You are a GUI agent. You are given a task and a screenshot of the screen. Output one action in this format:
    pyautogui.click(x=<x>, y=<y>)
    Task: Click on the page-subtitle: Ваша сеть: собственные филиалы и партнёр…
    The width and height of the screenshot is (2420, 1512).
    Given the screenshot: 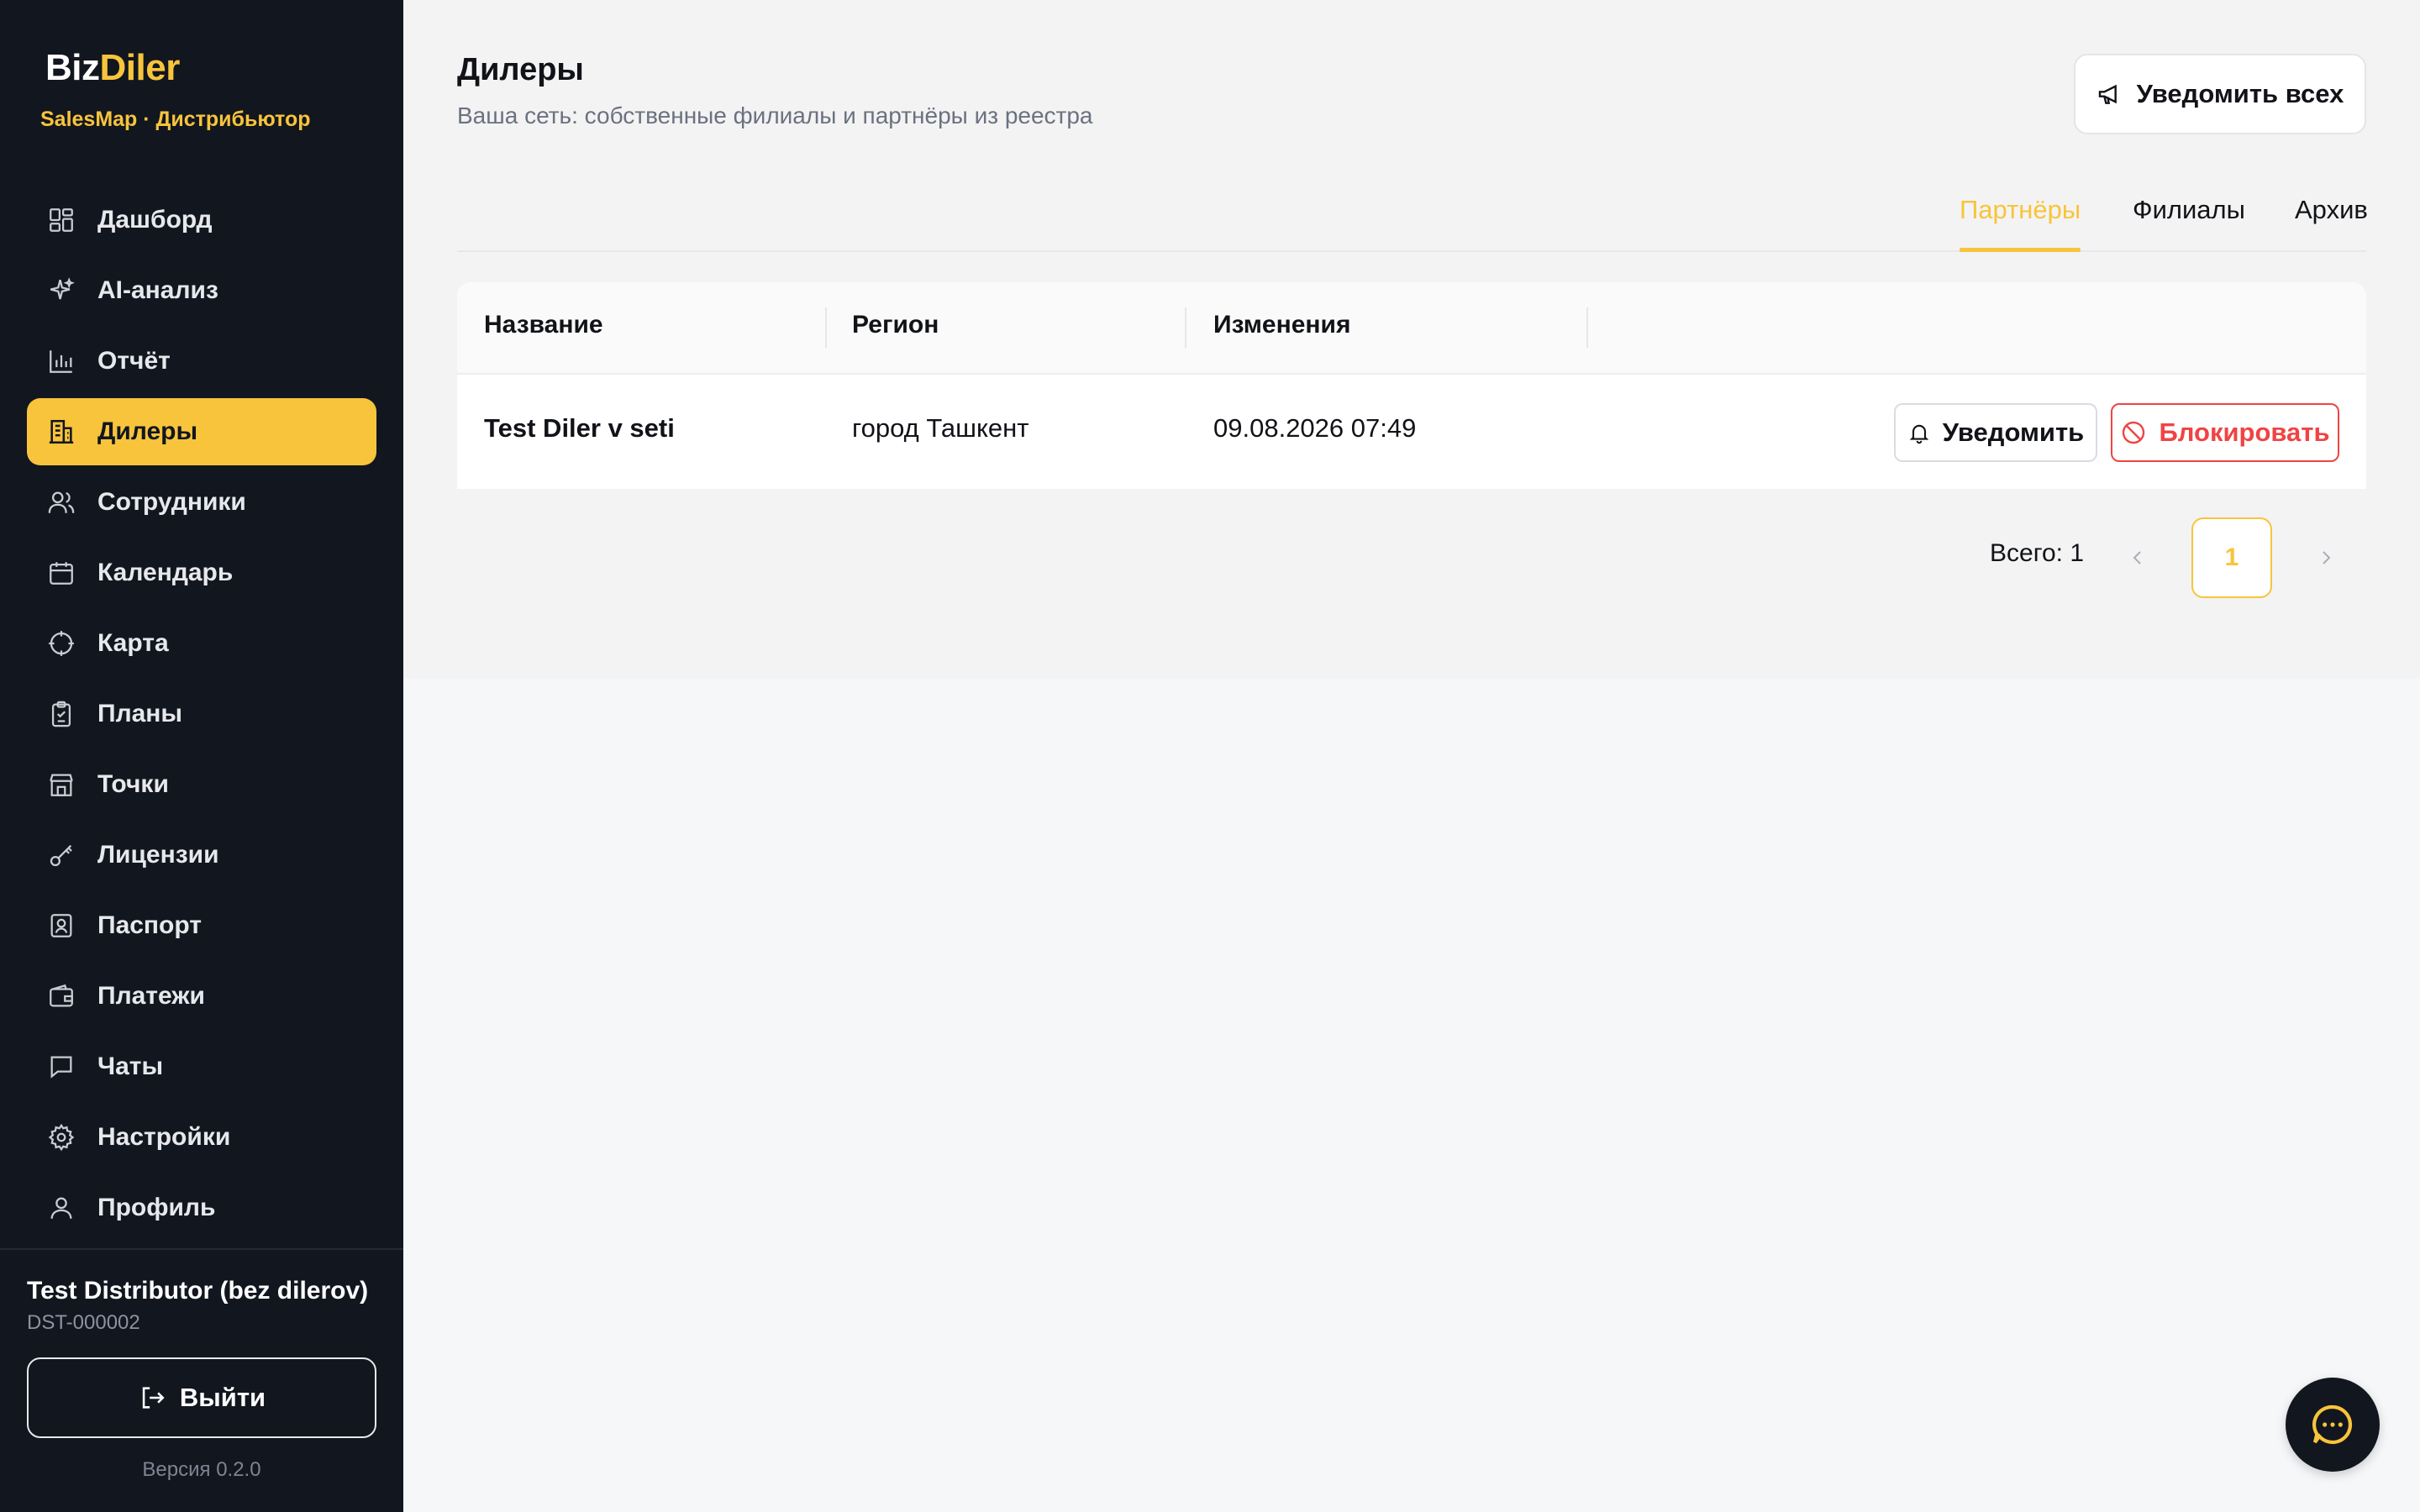 What is the action you would take?
    pyautogui.click(x=775, y=115)
    